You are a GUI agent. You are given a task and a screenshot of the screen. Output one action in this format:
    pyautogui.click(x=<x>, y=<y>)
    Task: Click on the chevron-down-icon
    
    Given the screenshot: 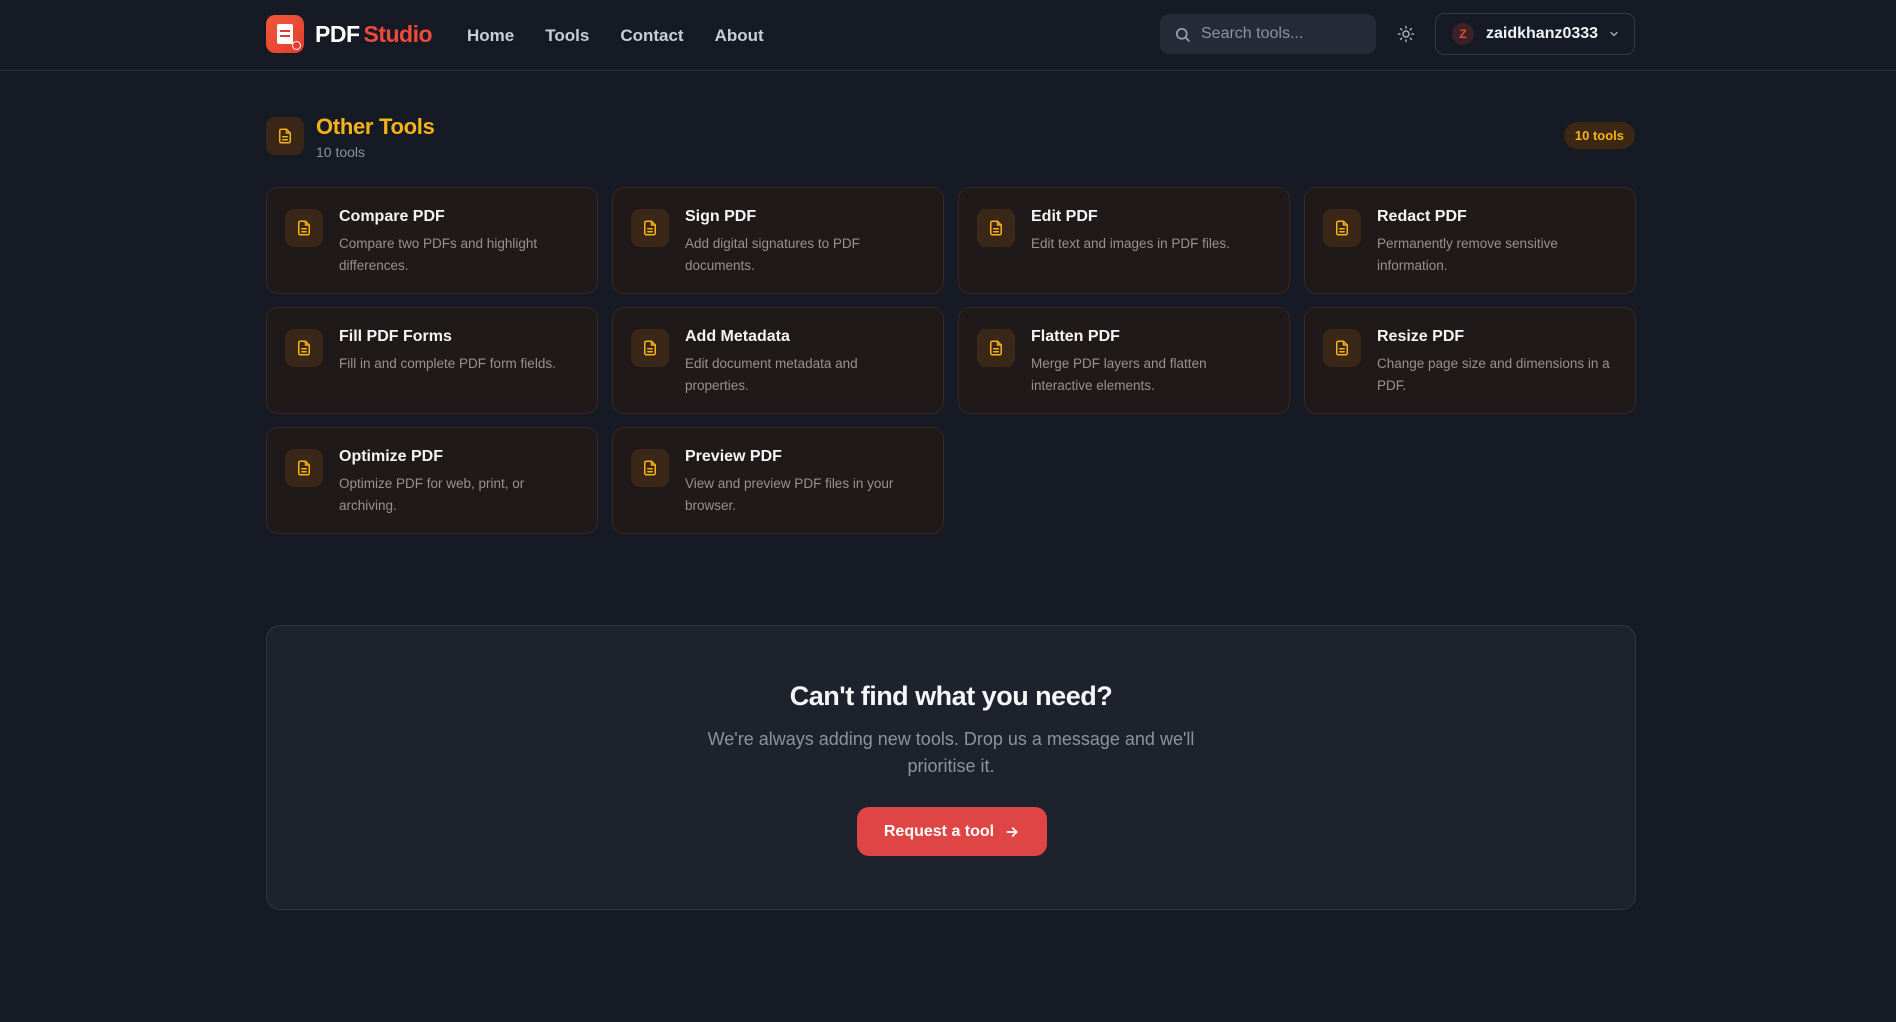 What is the action you would take?
    pyautogui.click(x=1614, y=34)
    